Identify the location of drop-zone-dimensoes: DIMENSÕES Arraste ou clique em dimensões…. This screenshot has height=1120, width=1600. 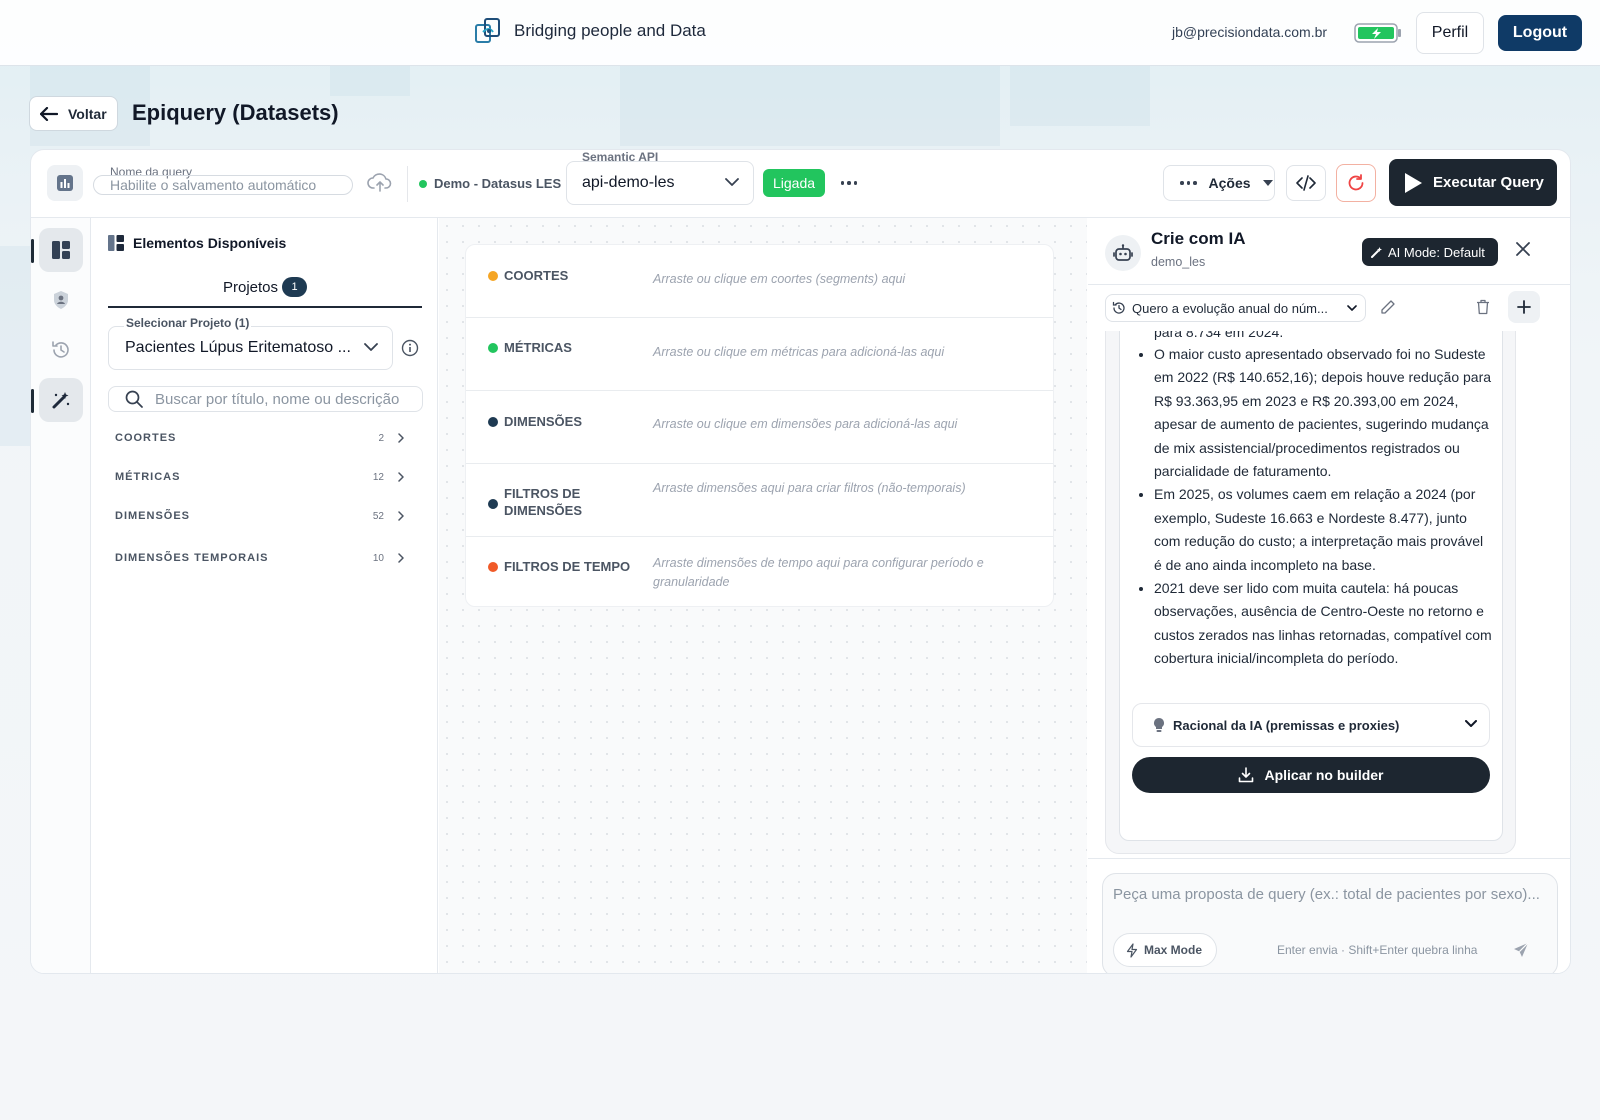
(759, 427).